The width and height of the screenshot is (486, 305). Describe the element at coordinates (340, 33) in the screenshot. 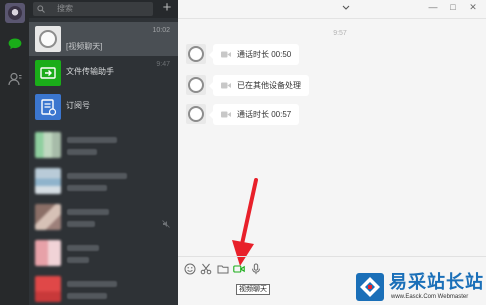

I see `message-timestamp: 9:57` at that location.